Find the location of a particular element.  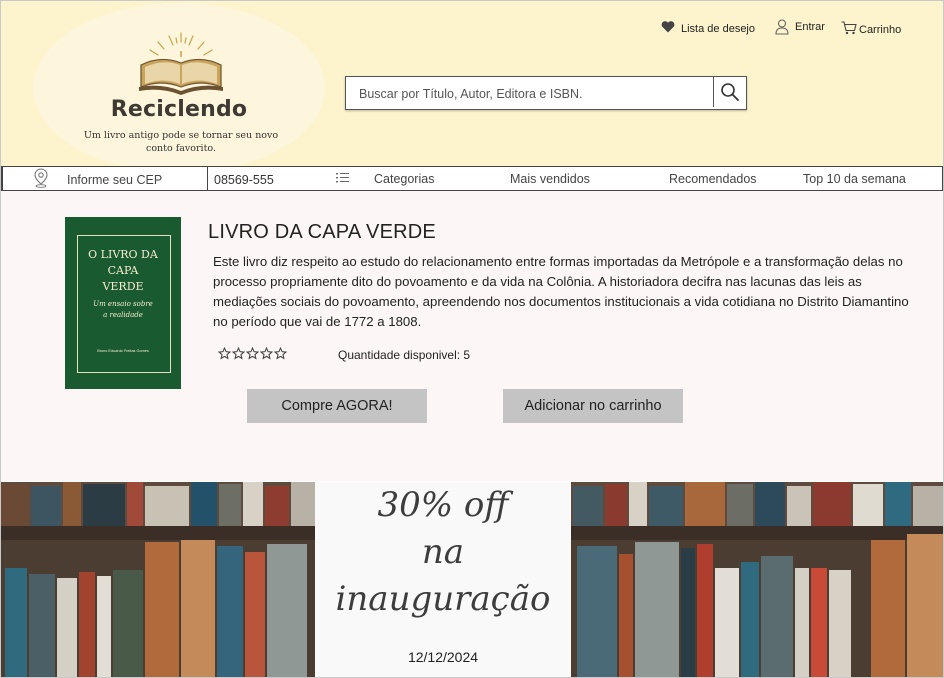

search-bar is located at coordinates (546, 93).